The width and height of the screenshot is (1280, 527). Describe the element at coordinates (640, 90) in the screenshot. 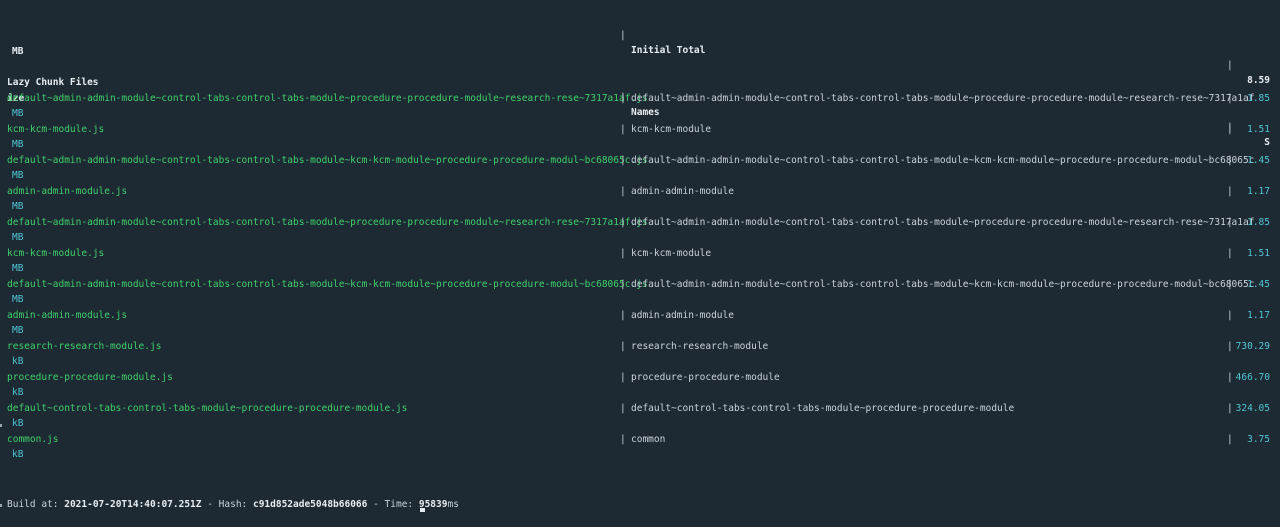

I see `lazy-header-wrap-row: ize` at that location.